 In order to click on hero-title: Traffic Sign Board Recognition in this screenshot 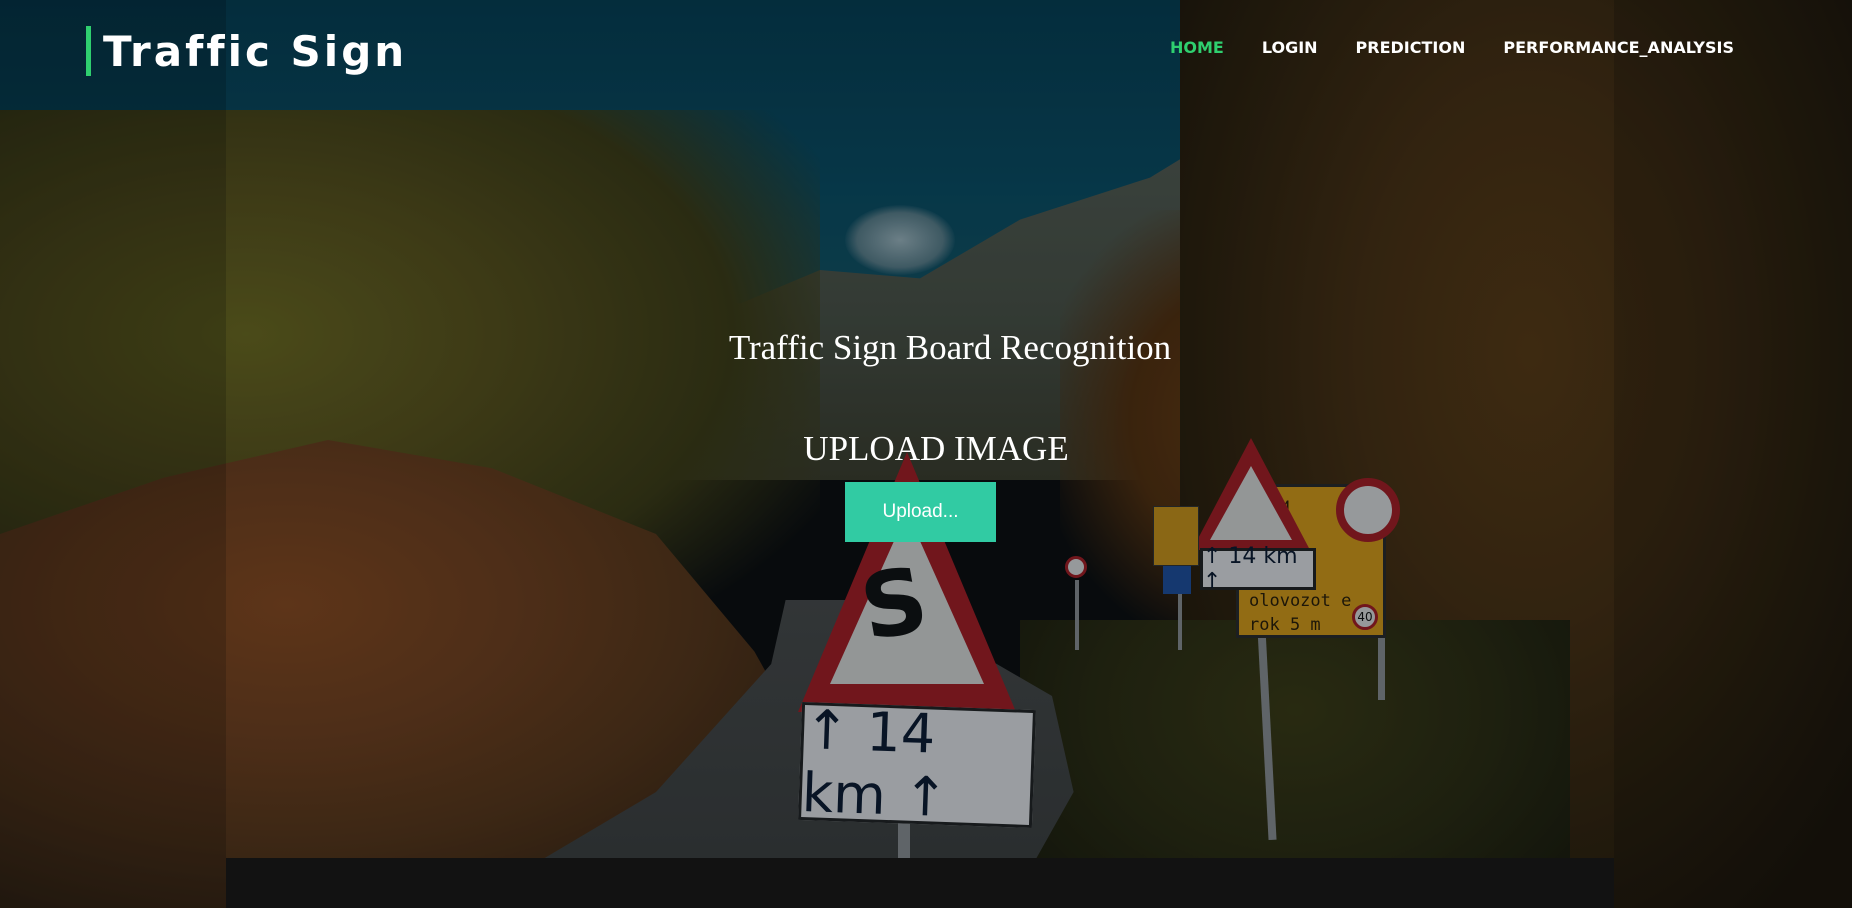, I will do `click(950, 347)`.